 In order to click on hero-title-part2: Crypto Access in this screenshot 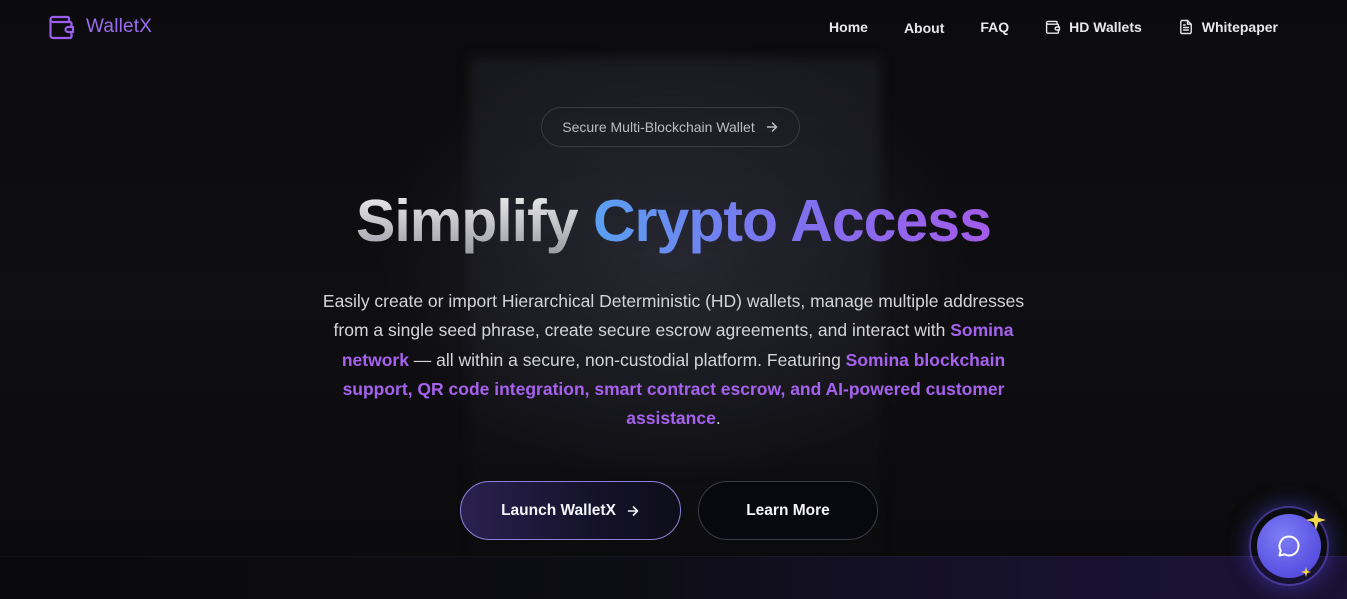, I will do `click(792, 221)`.